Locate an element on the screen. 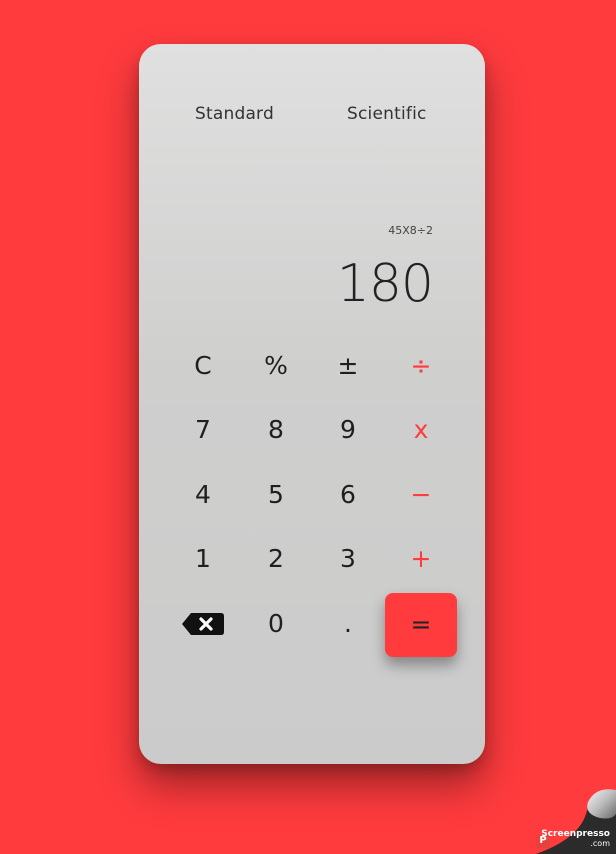  multiply-button: x is located at coordinates (421, 430).